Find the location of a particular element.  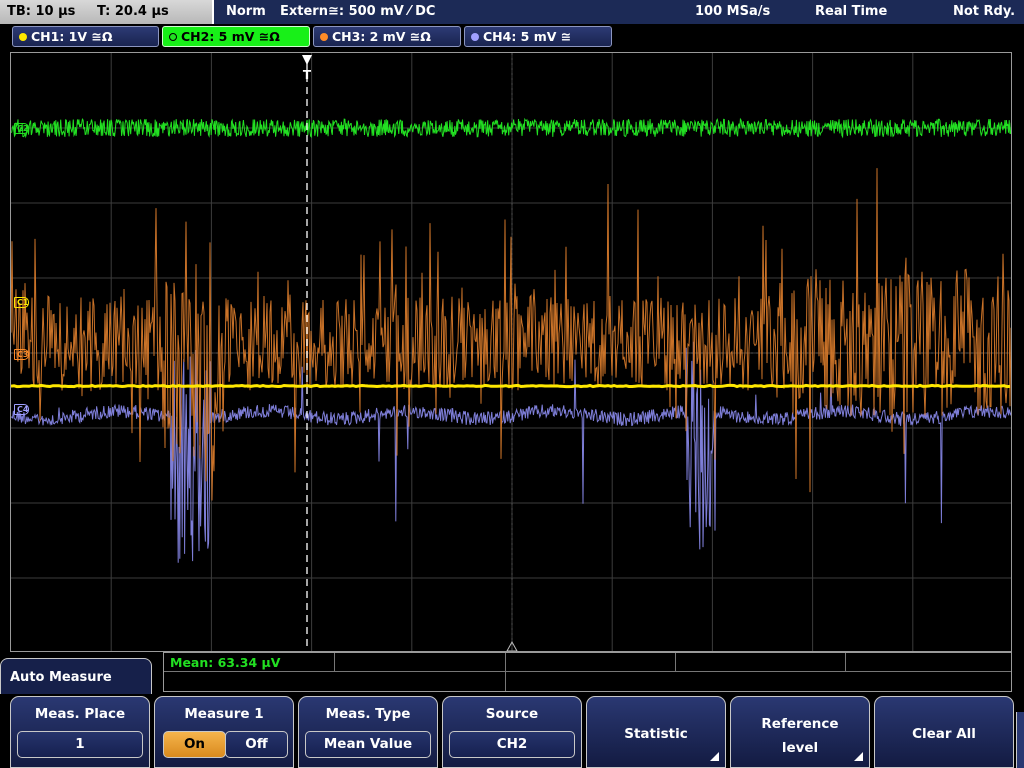

ch2-label: CH2: 5 mV ≅Ω is located at coordinates (230, 36).